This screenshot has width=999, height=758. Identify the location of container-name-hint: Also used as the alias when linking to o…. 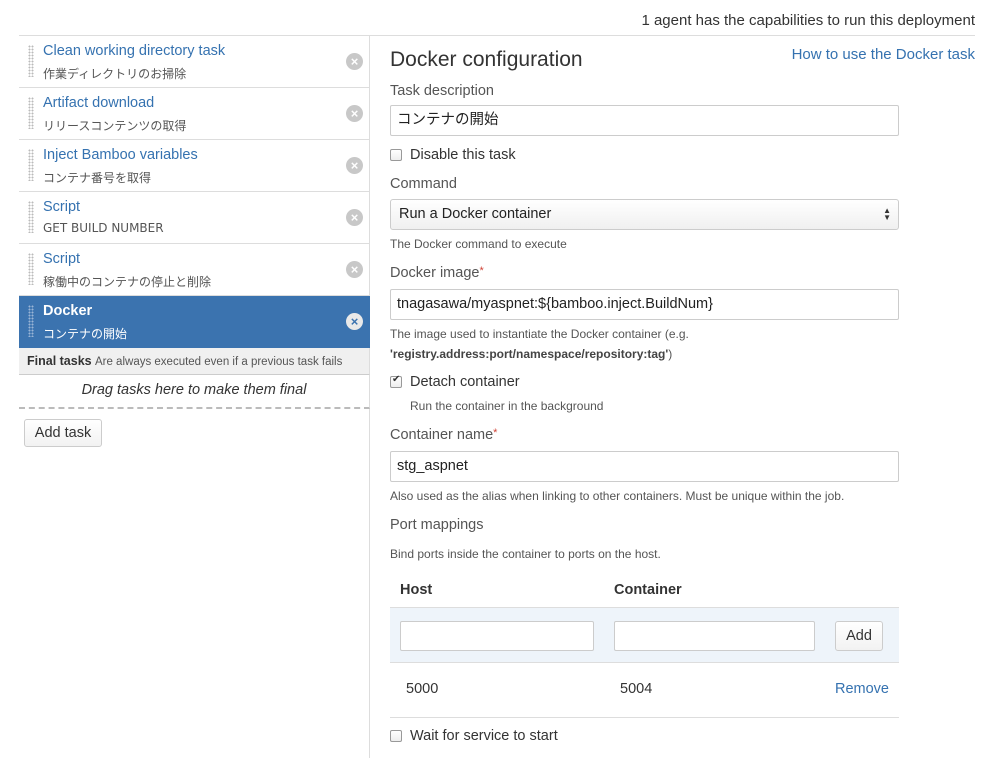
(617, 496).